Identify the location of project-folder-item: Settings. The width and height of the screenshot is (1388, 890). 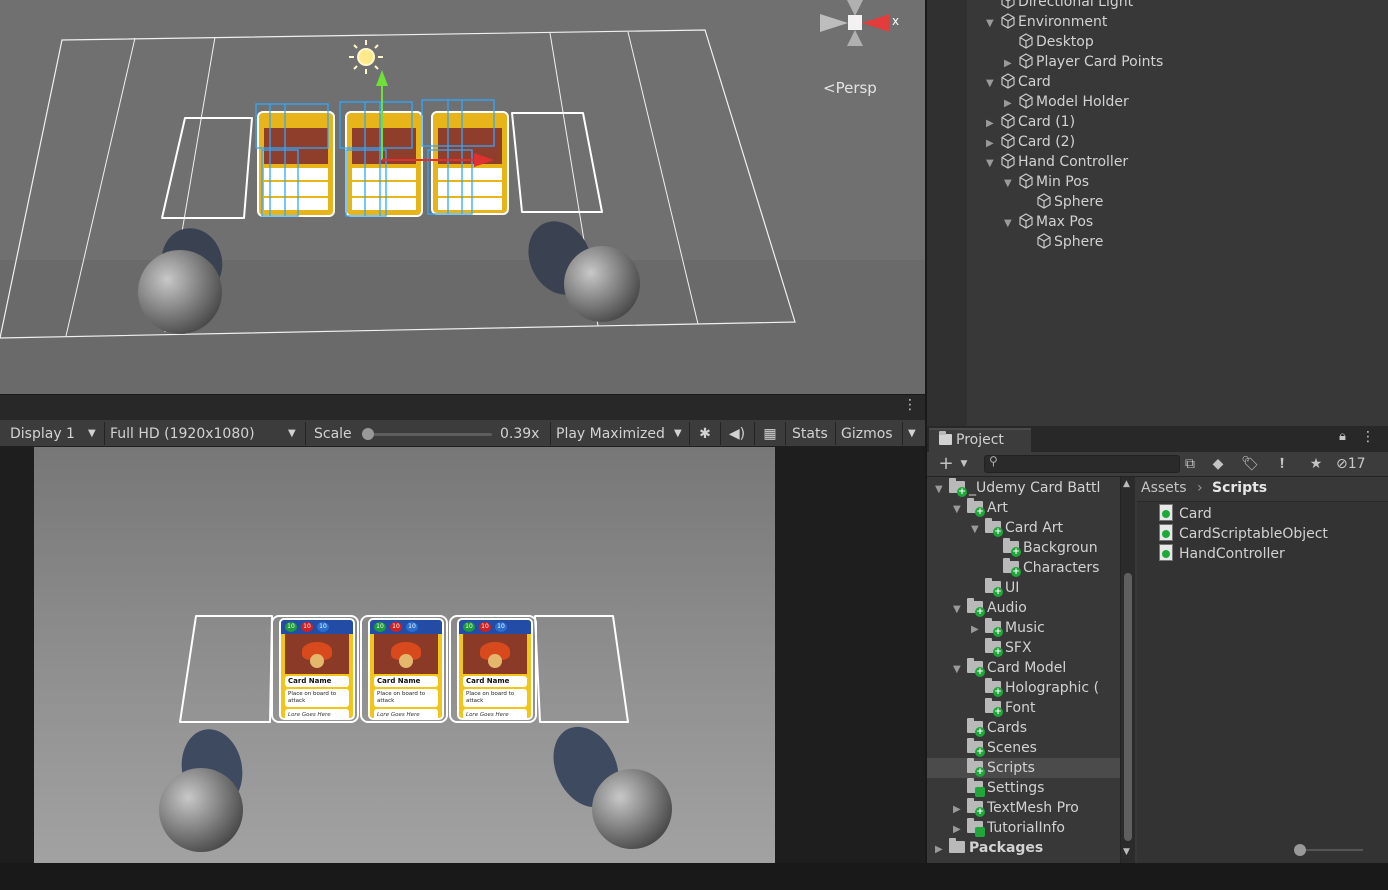
(998, 788).